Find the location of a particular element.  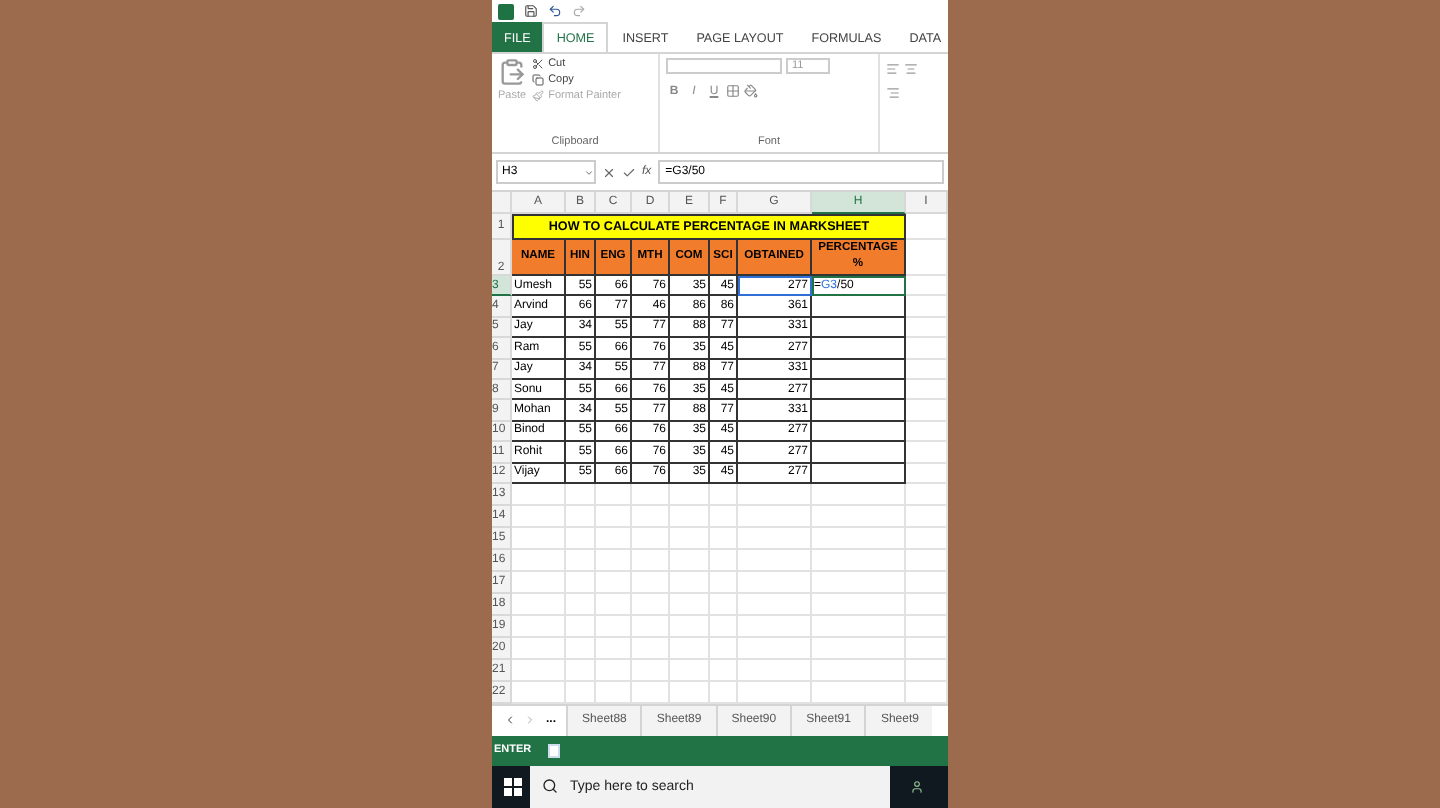

excel-logo-icon is located at coordinates (506, 11).